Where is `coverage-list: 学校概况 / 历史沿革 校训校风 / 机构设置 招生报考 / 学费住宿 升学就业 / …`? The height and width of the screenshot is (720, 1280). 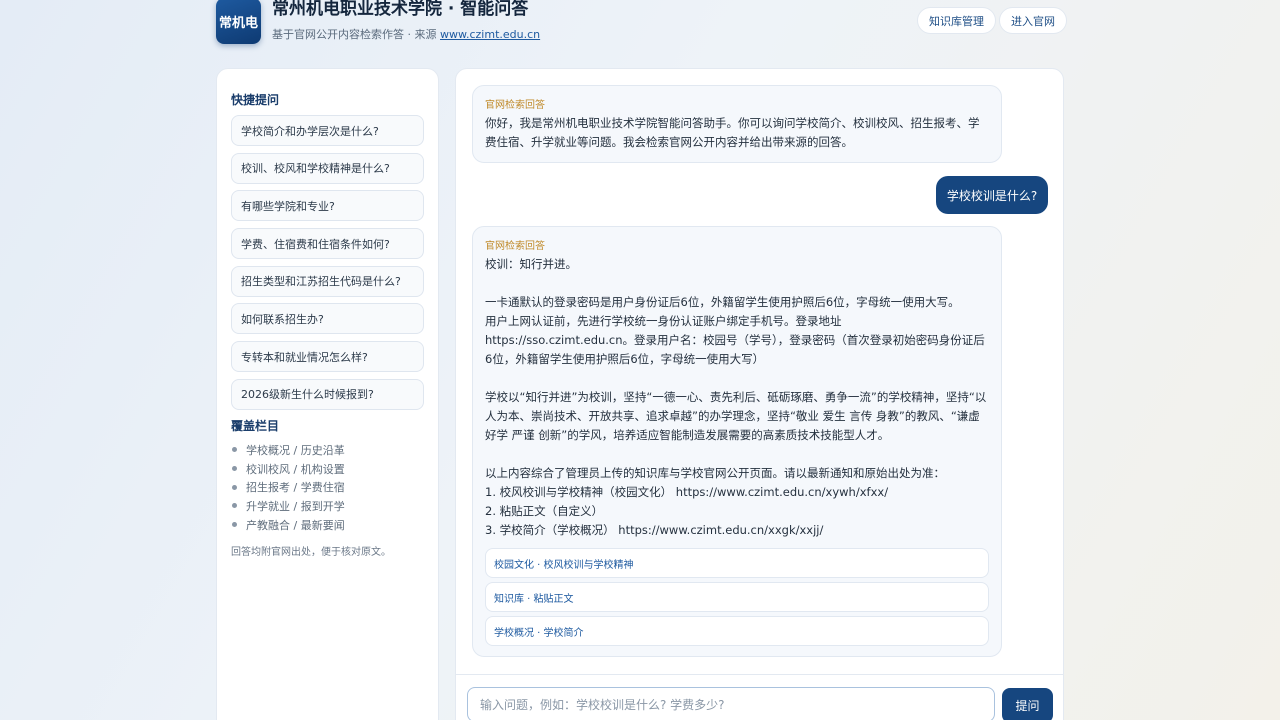
coverage-list: 学校概况 / 历史沿革 校训校风 / 机构设置 招生报考 / 学费住宿 升学就业 / … is located at coordinates (327, 487).